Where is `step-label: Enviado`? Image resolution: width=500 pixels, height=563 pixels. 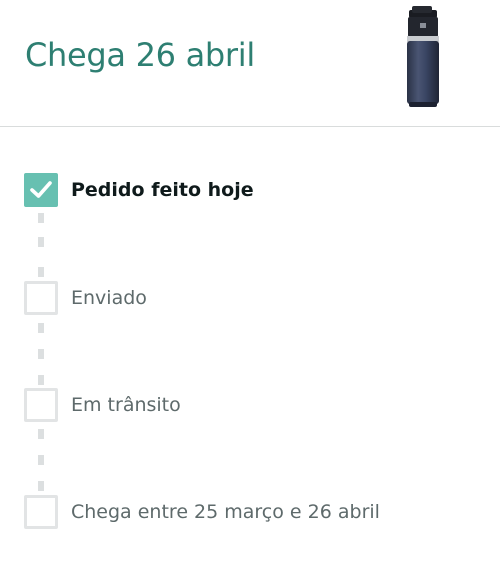 step-label: Enviado is located at coordinates (109, 298).